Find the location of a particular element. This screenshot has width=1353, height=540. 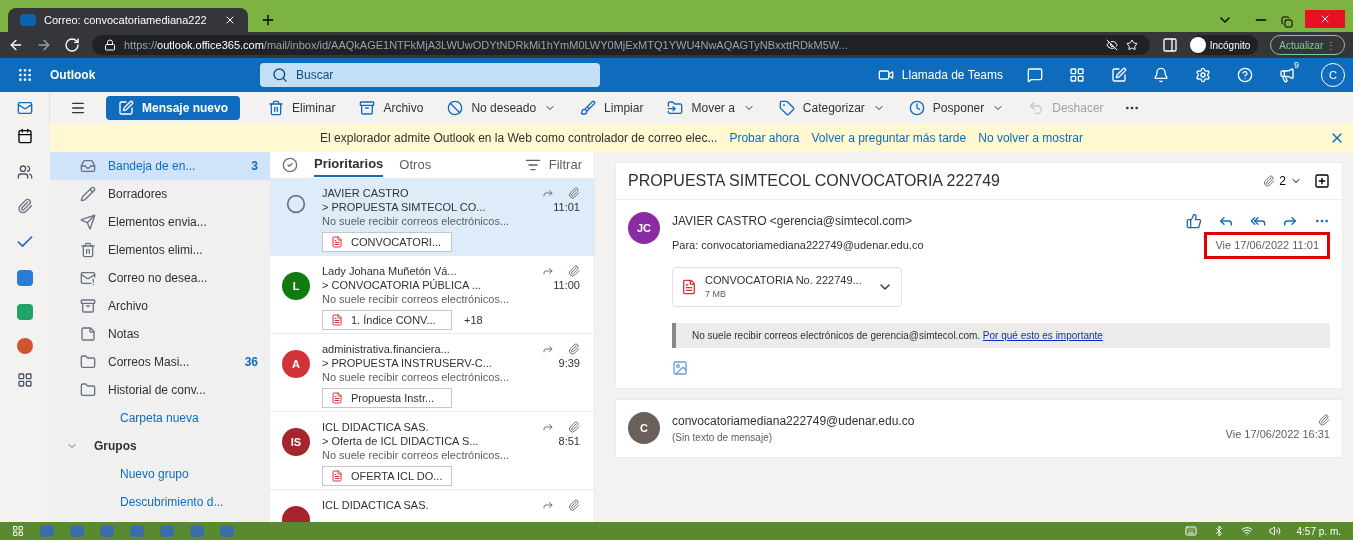

star-icon is located at coordinates (1131, 45).